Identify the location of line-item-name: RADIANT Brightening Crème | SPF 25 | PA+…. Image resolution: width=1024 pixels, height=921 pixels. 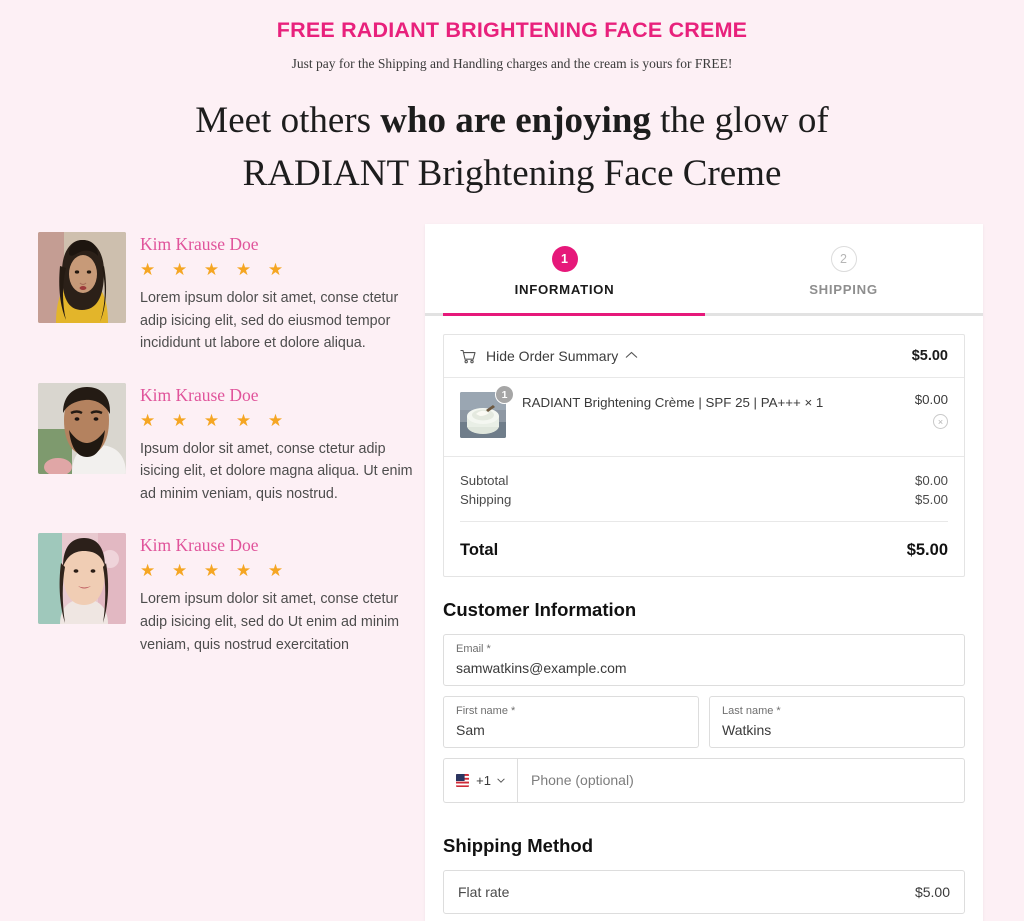
(673, 403).